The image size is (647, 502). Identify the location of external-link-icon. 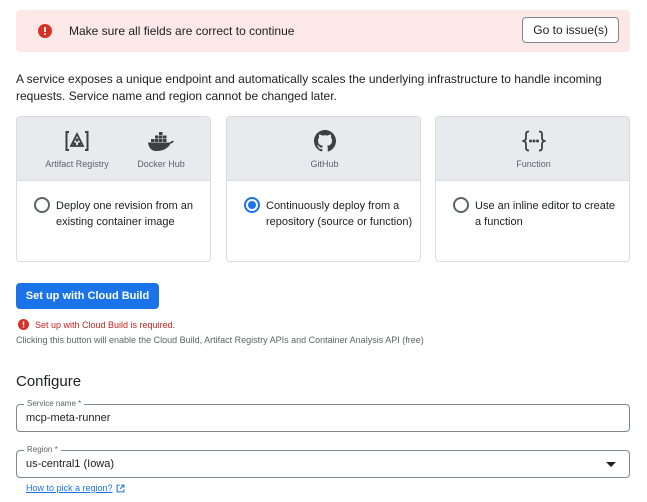
(120, 488).